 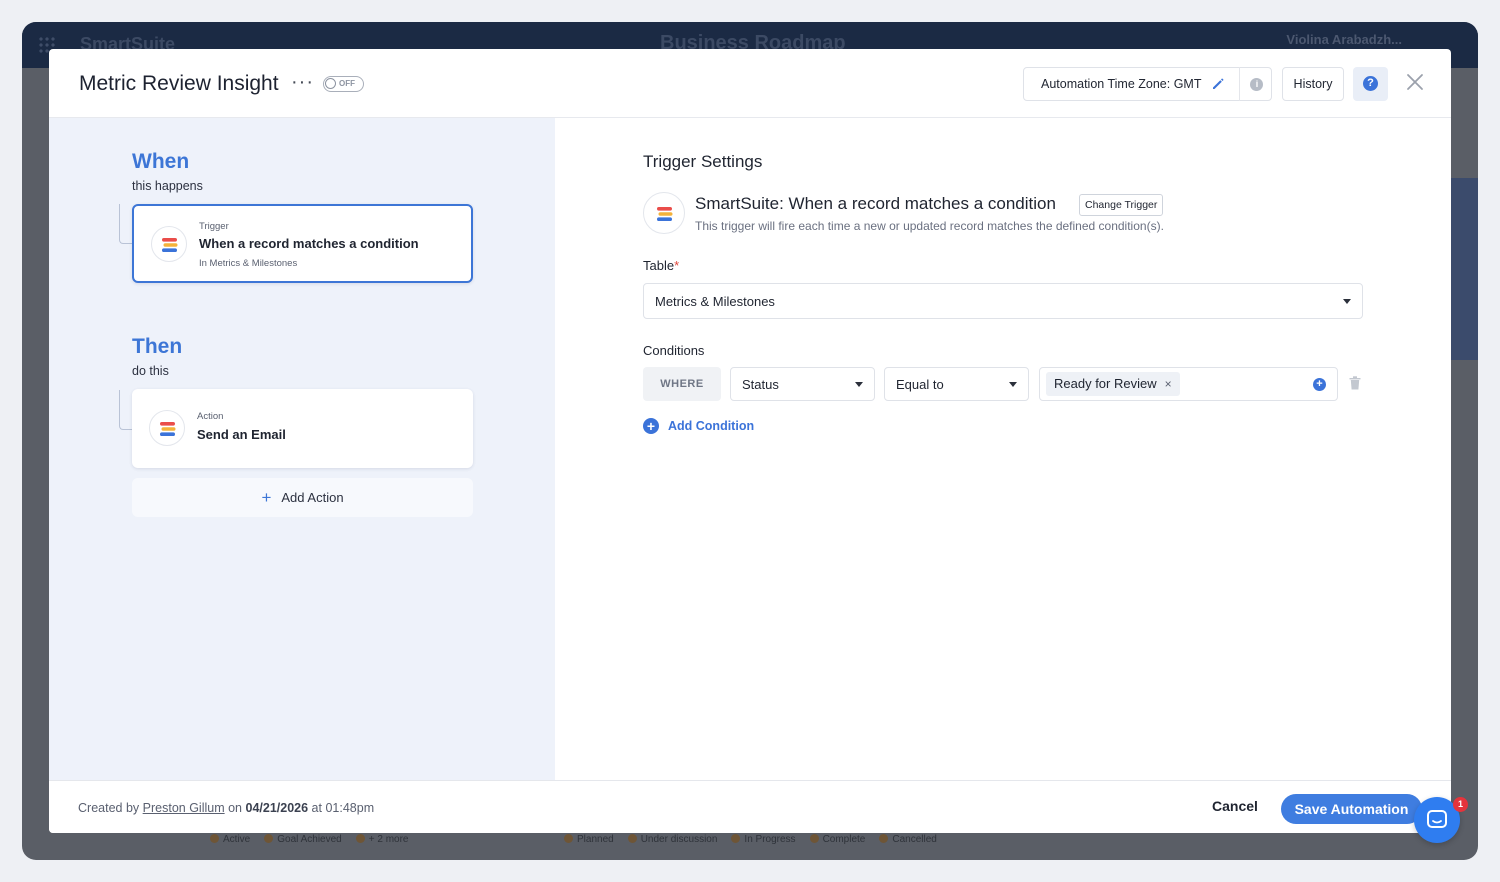 What do you see at coordinates (1313, 84) in the screenshot?
I see `history-button: History` at bounding box center [1313, 84].